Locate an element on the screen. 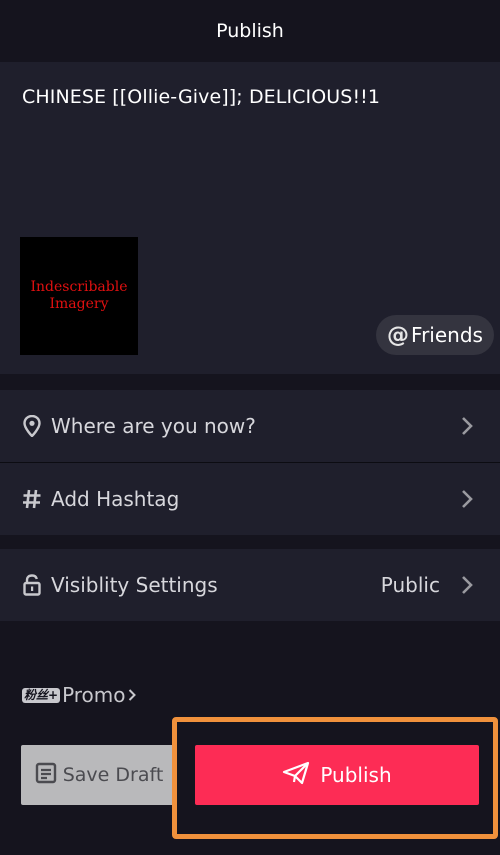 This screenshot has width=500, height=855. publish-label: Publish is located at coordinates (356, 775).